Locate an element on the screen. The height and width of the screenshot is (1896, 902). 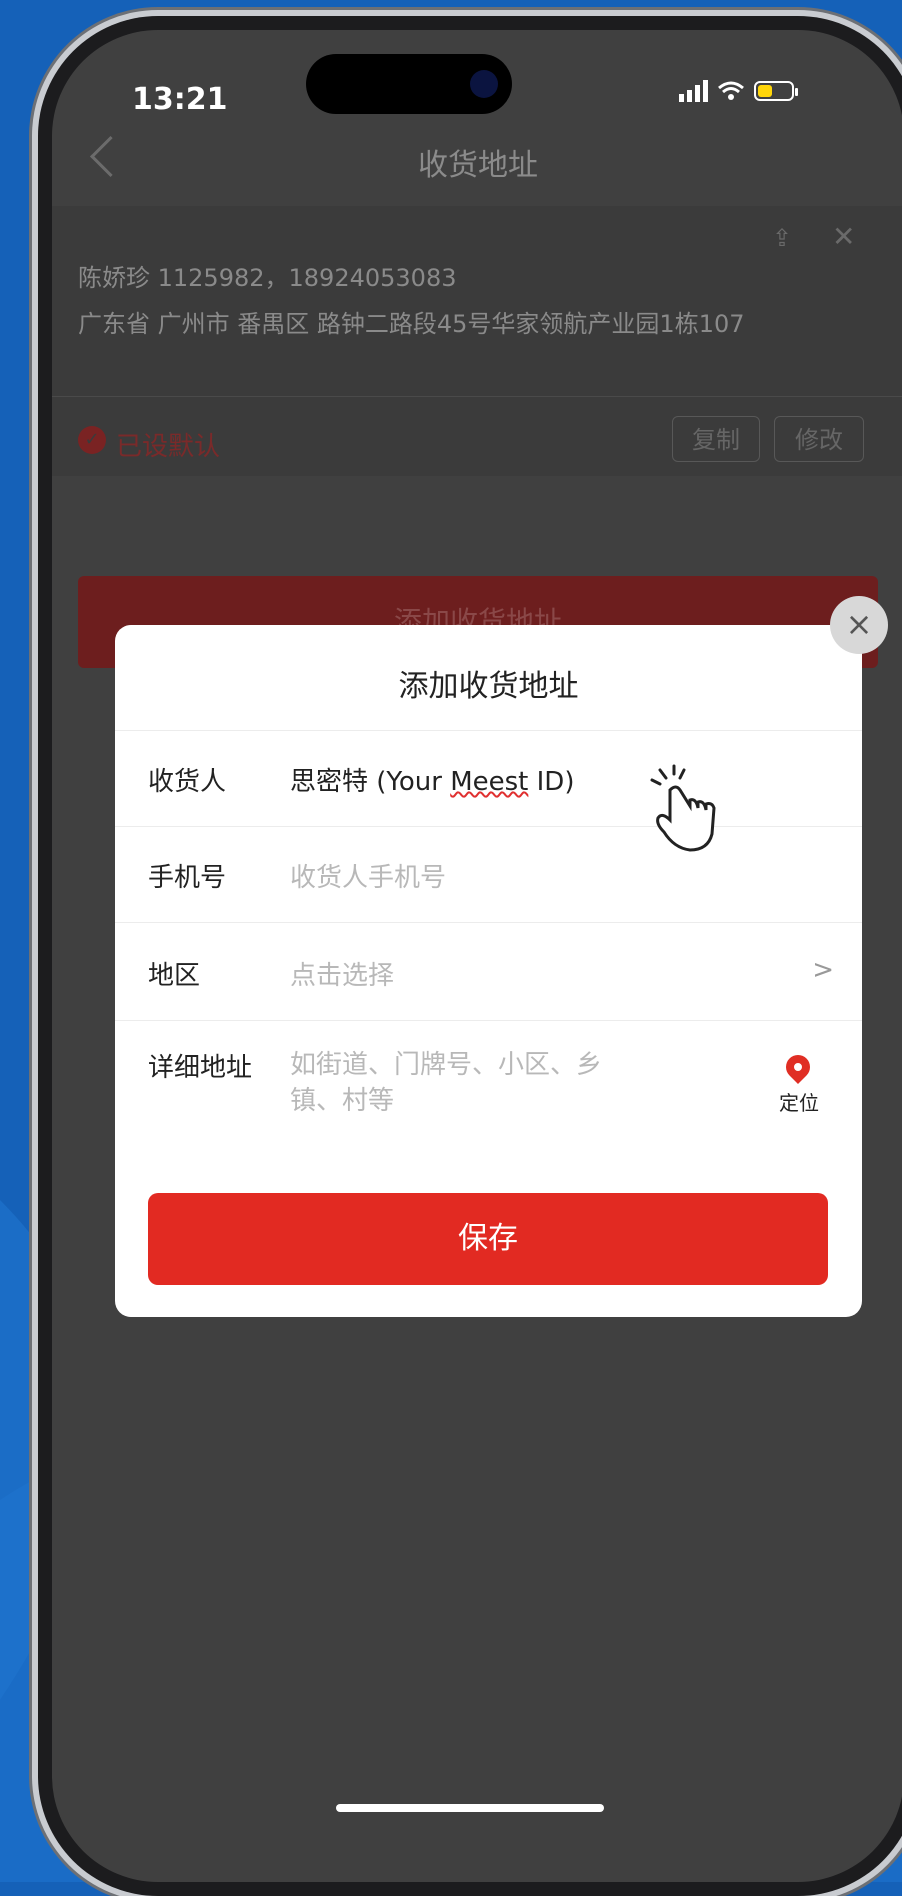
modal-close-button: × is located at coordinates (859, 625).